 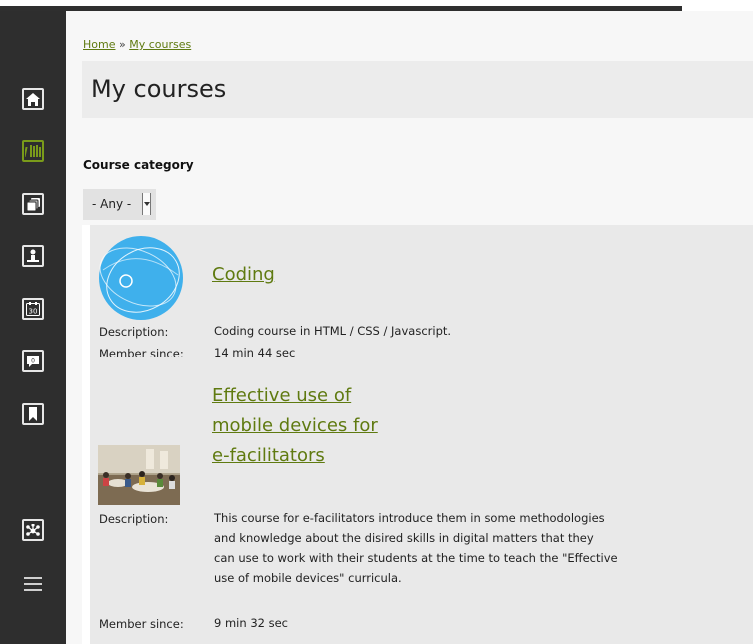 I want to click on breadcrumb-home-link: Home, so click(x=99, y=44).